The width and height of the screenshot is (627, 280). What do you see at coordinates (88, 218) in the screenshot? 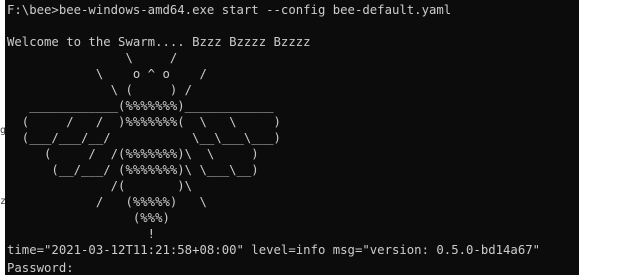
I see `ascii-bee-art-line: (%%%)` at bounding box center [88, 218].